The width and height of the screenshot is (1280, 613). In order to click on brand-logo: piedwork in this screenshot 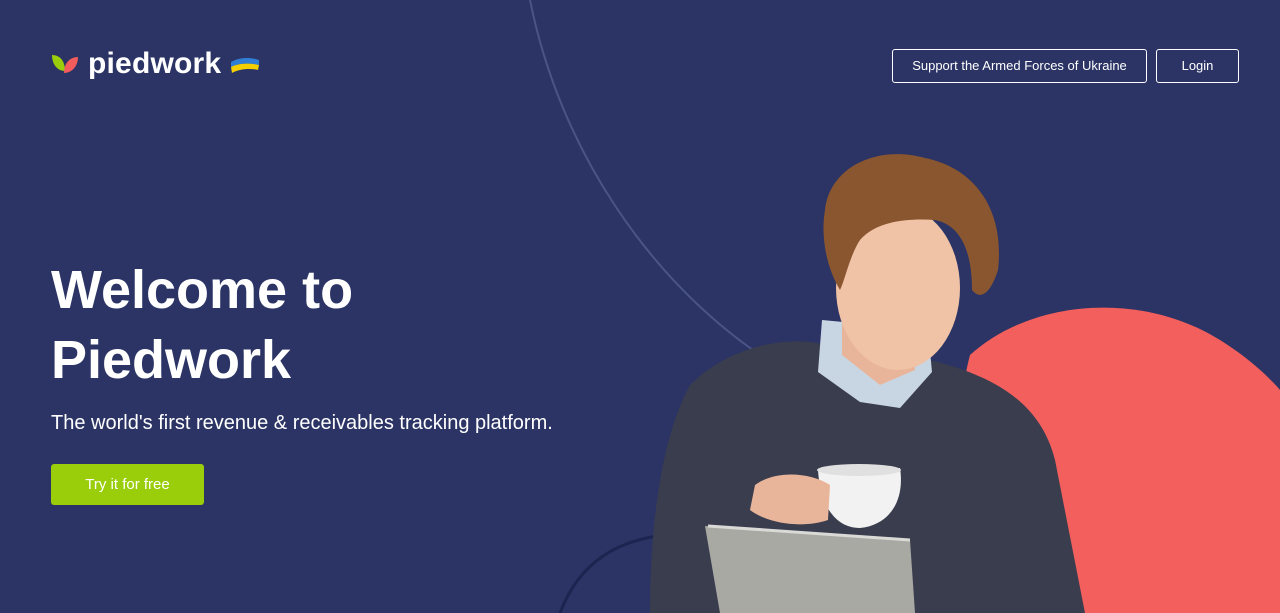, I will do `click(155, 64)`.